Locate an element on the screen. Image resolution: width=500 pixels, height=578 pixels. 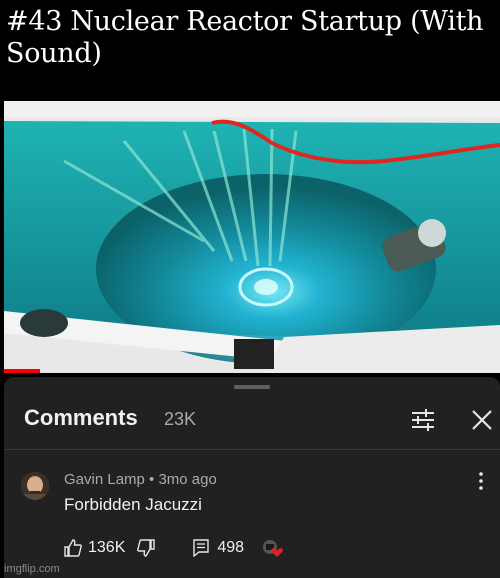
avatar is located at coordinates (35, 486).